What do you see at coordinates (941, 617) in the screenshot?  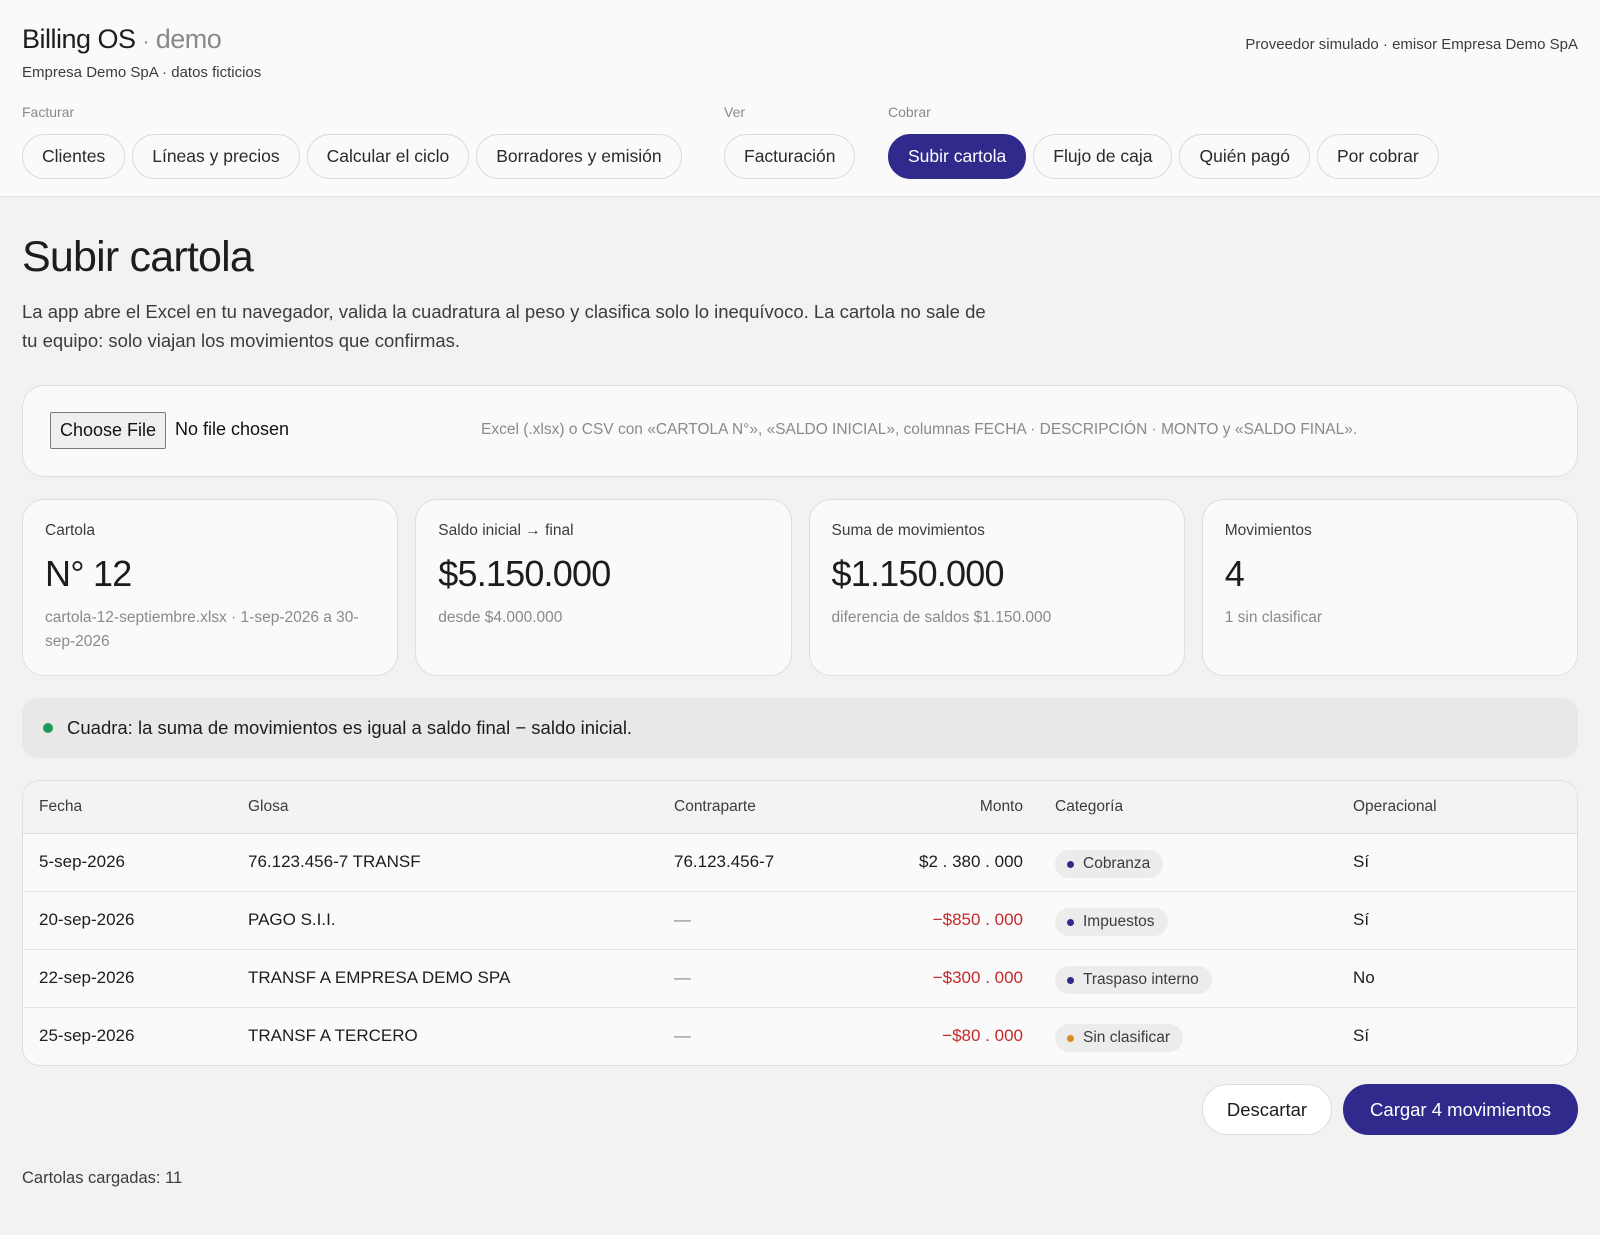 I see `card-note: diferencia de saldos $1.150.000` at bounding box center [941, 617].